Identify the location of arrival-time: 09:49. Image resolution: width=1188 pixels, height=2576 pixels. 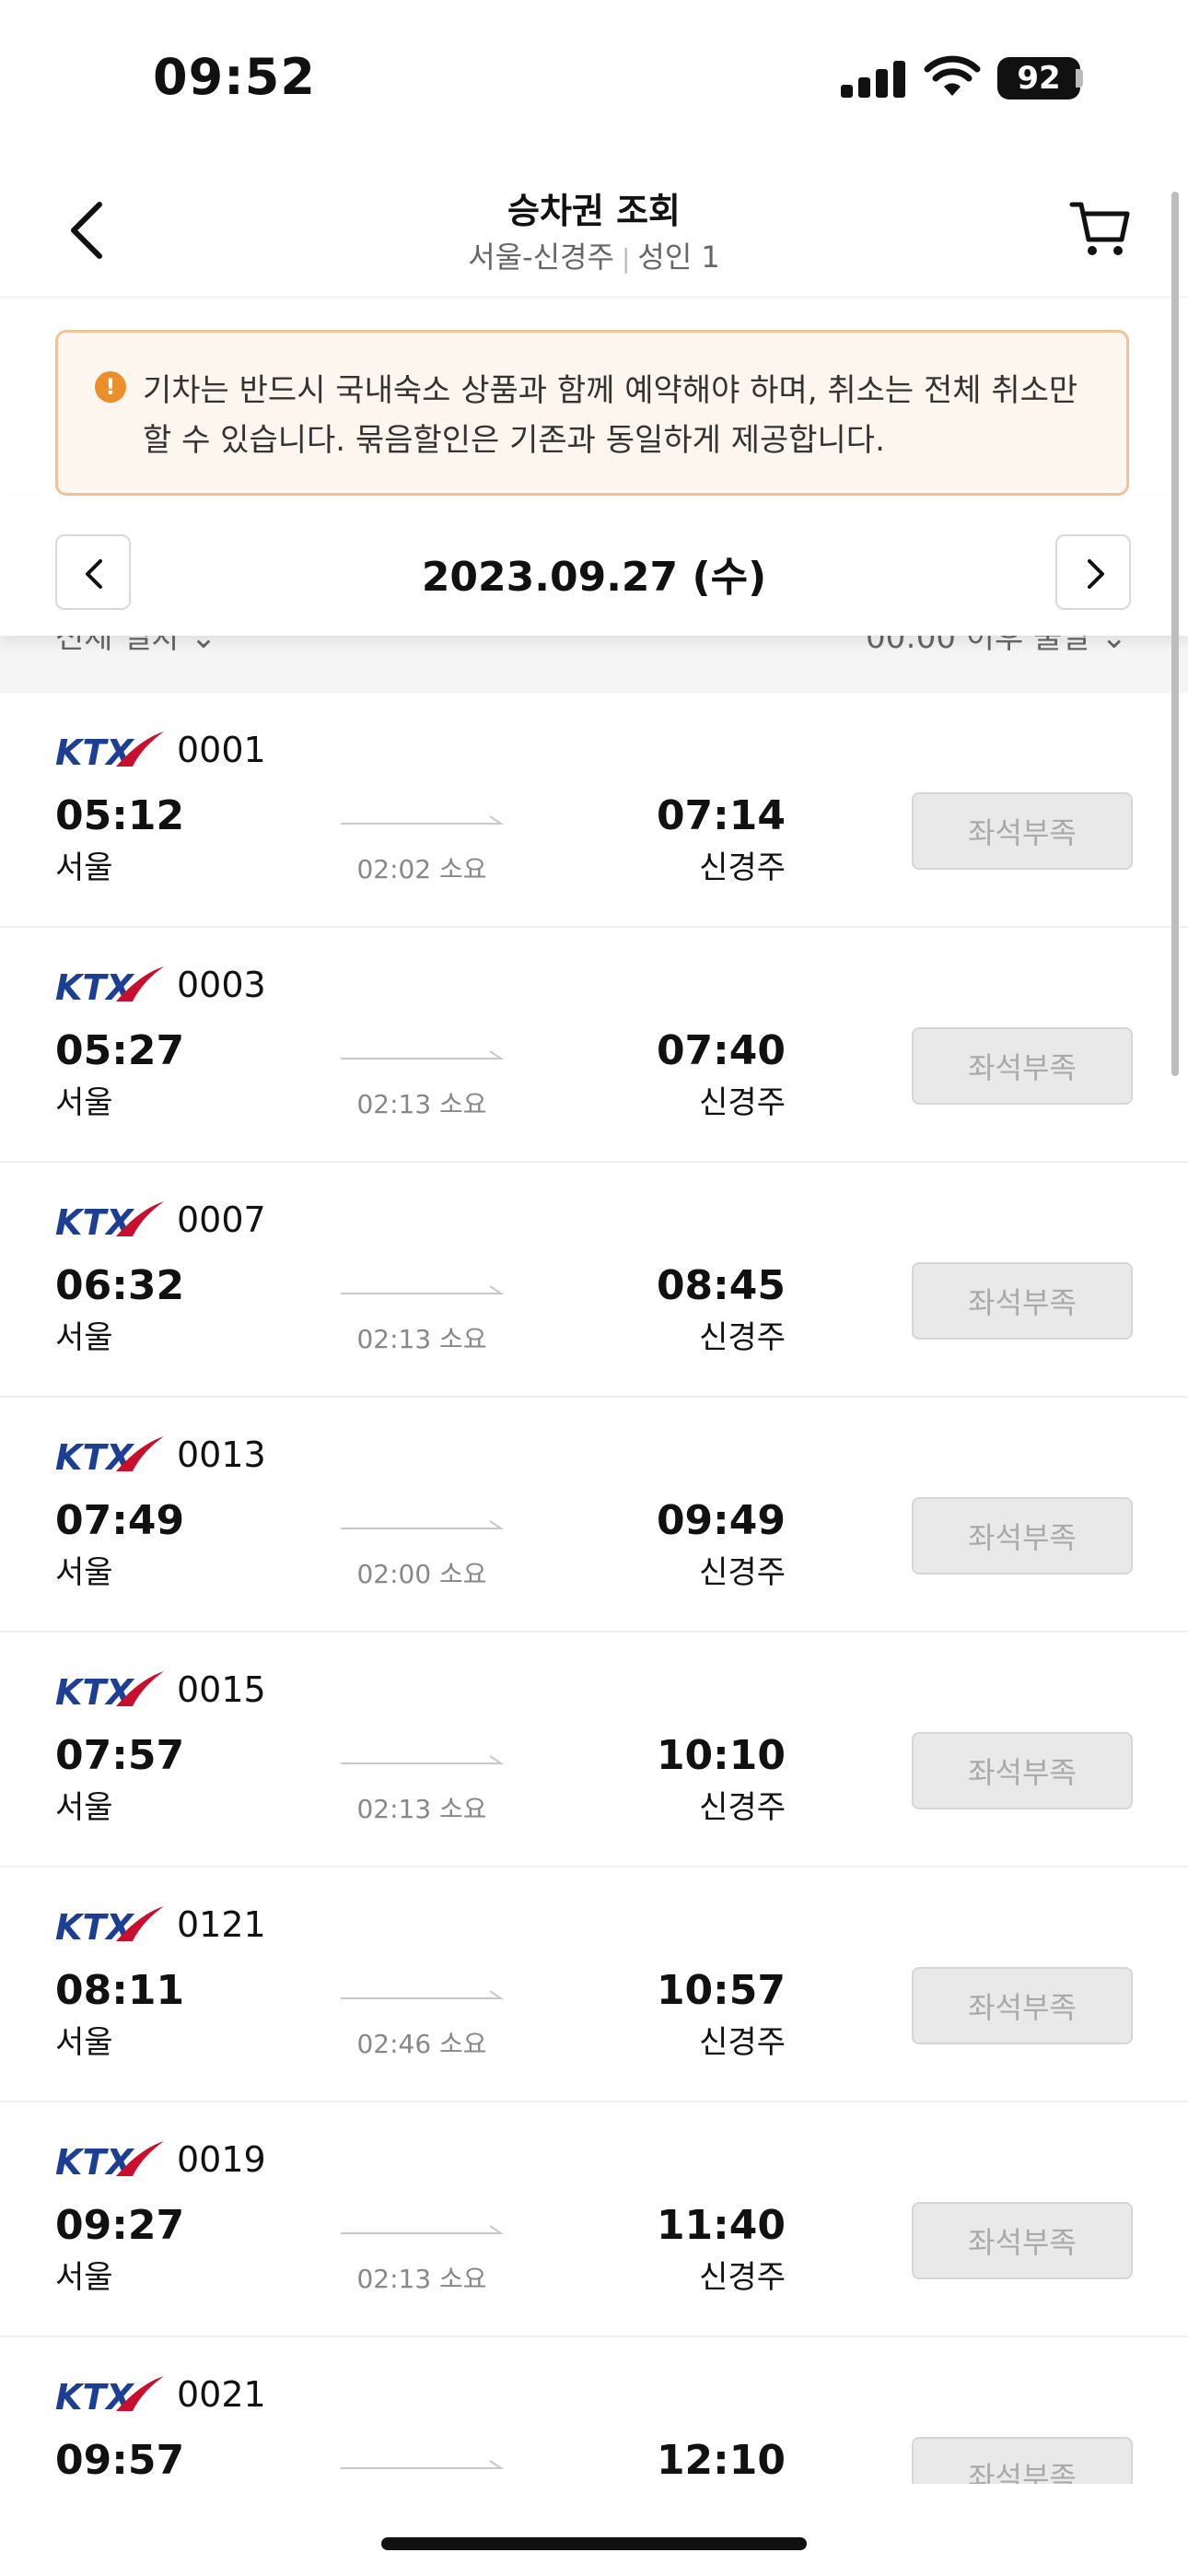
(721, 1520).